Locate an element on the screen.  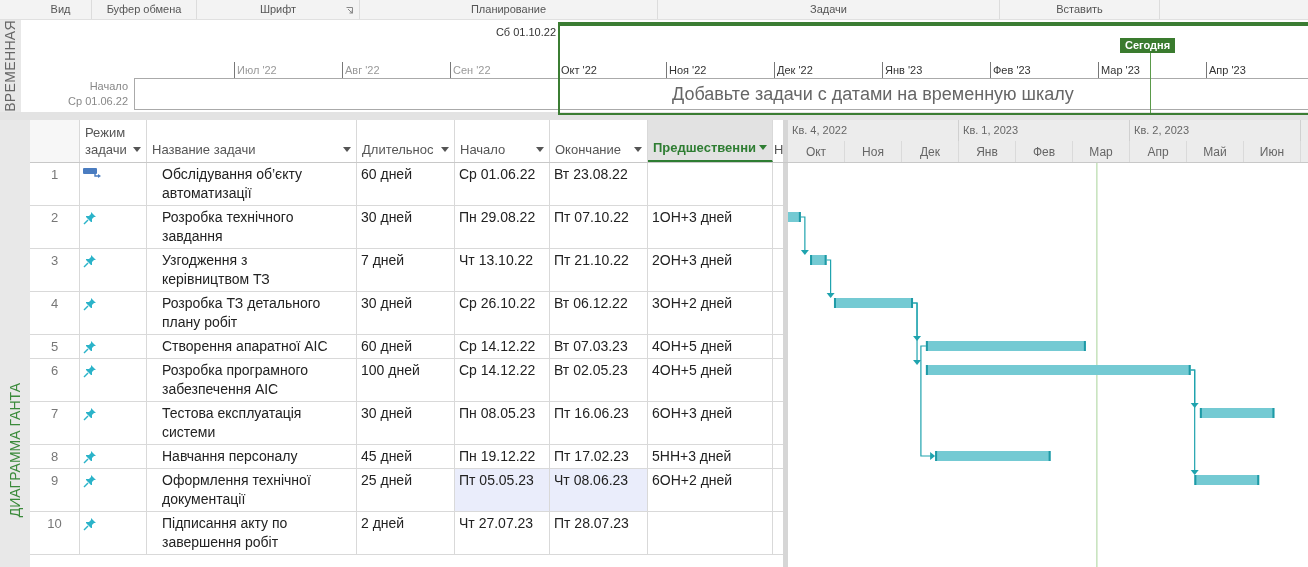
task-name: Узгодження з керівництвом ТЗ is located at coordinates (216, 269).